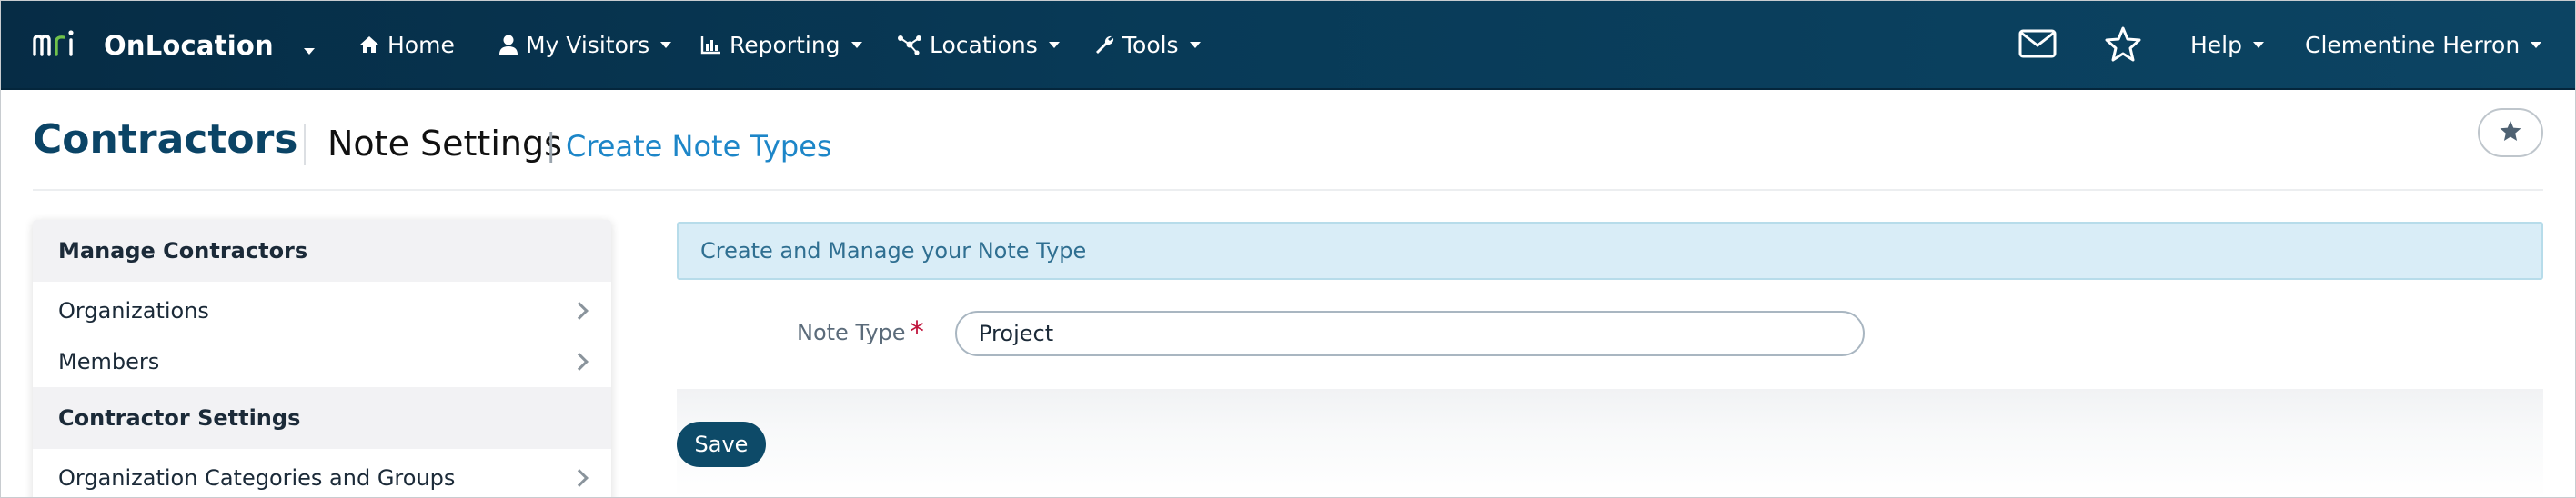 The width and height of the screenshot is (2576, 498). Describe the element at coordinates (305, 144) in the screenshot. I see `title-divider` at that location.